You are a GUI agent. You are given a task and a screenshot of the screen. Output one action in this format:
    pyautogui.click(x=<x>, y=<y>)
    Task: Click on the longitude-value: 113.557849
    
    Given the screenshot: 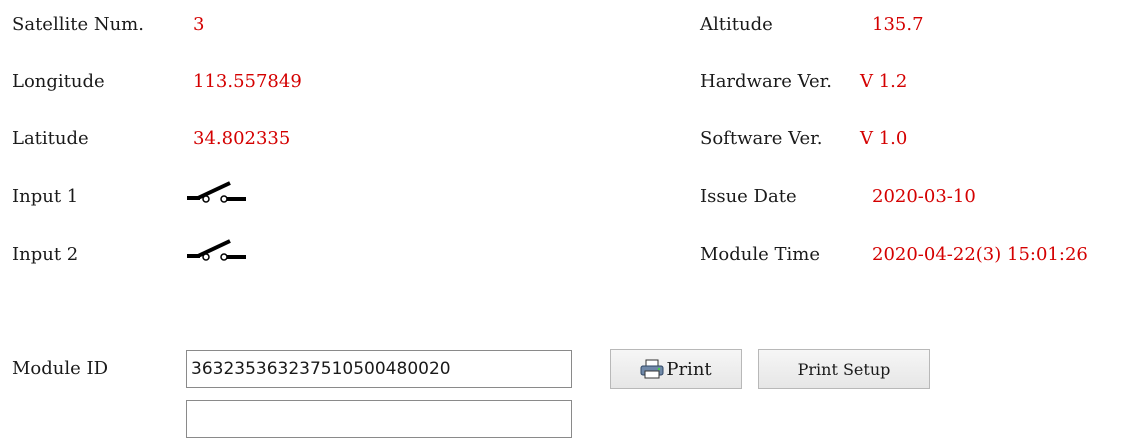 What is the action you would take?
    pyautogui.click(x=247, y=81)
    